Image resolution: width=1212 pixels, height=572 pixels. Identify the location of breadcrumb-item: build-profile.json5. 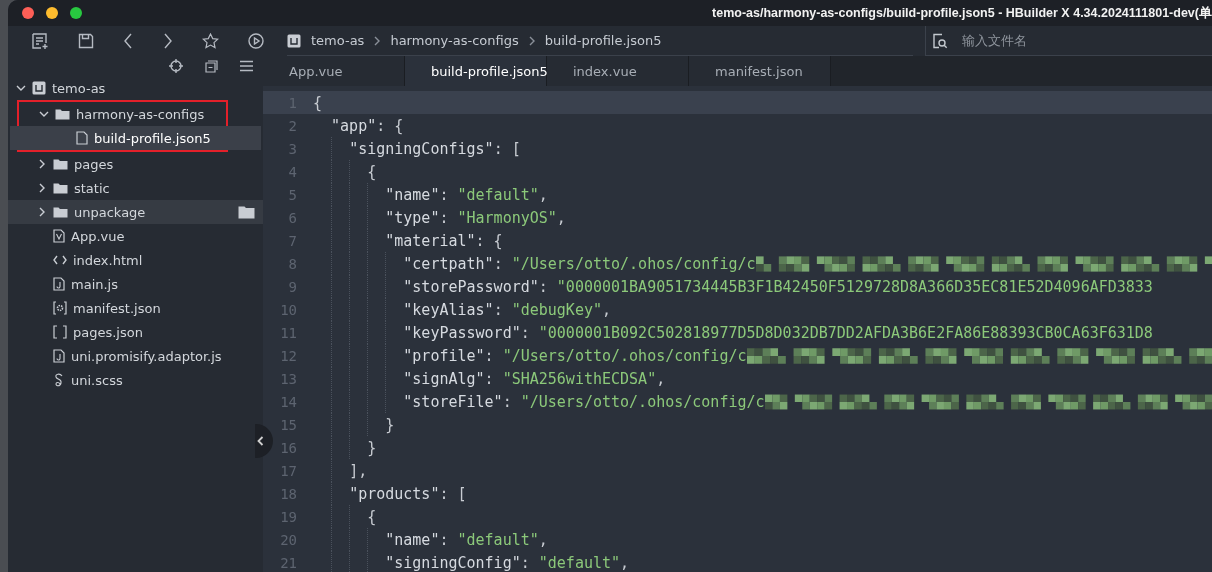
(603, 40).